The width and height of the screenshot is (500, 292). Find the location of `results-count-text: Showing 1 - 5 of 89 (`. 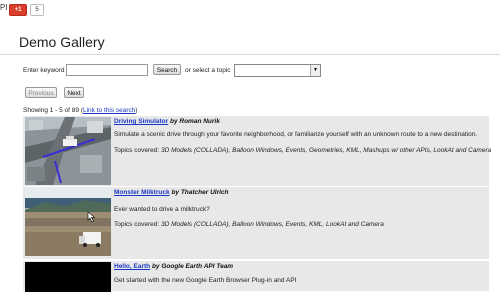

results-count-text: Showing 1 - 5 of 89 ( is located at coordinates (53, 110).